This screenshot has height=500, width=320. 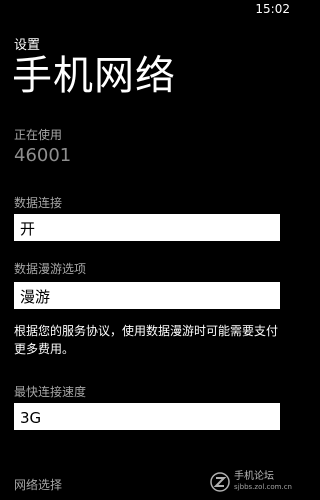 What do you see at coordinates (272, 9) in the screenshot?
I see `clock: 15:02` at bounding box center [272, 9].